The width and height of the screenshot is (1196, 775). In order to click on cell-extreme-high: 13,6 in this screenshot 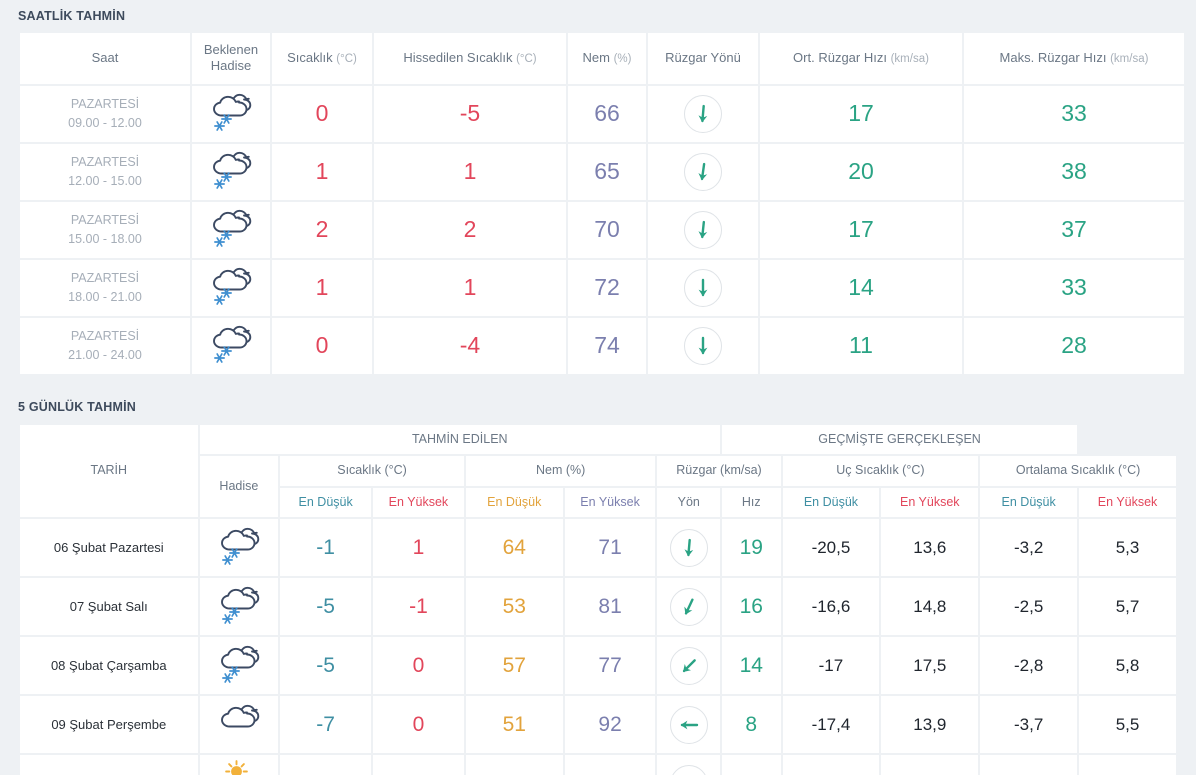, I will do `click(930, 548)`.